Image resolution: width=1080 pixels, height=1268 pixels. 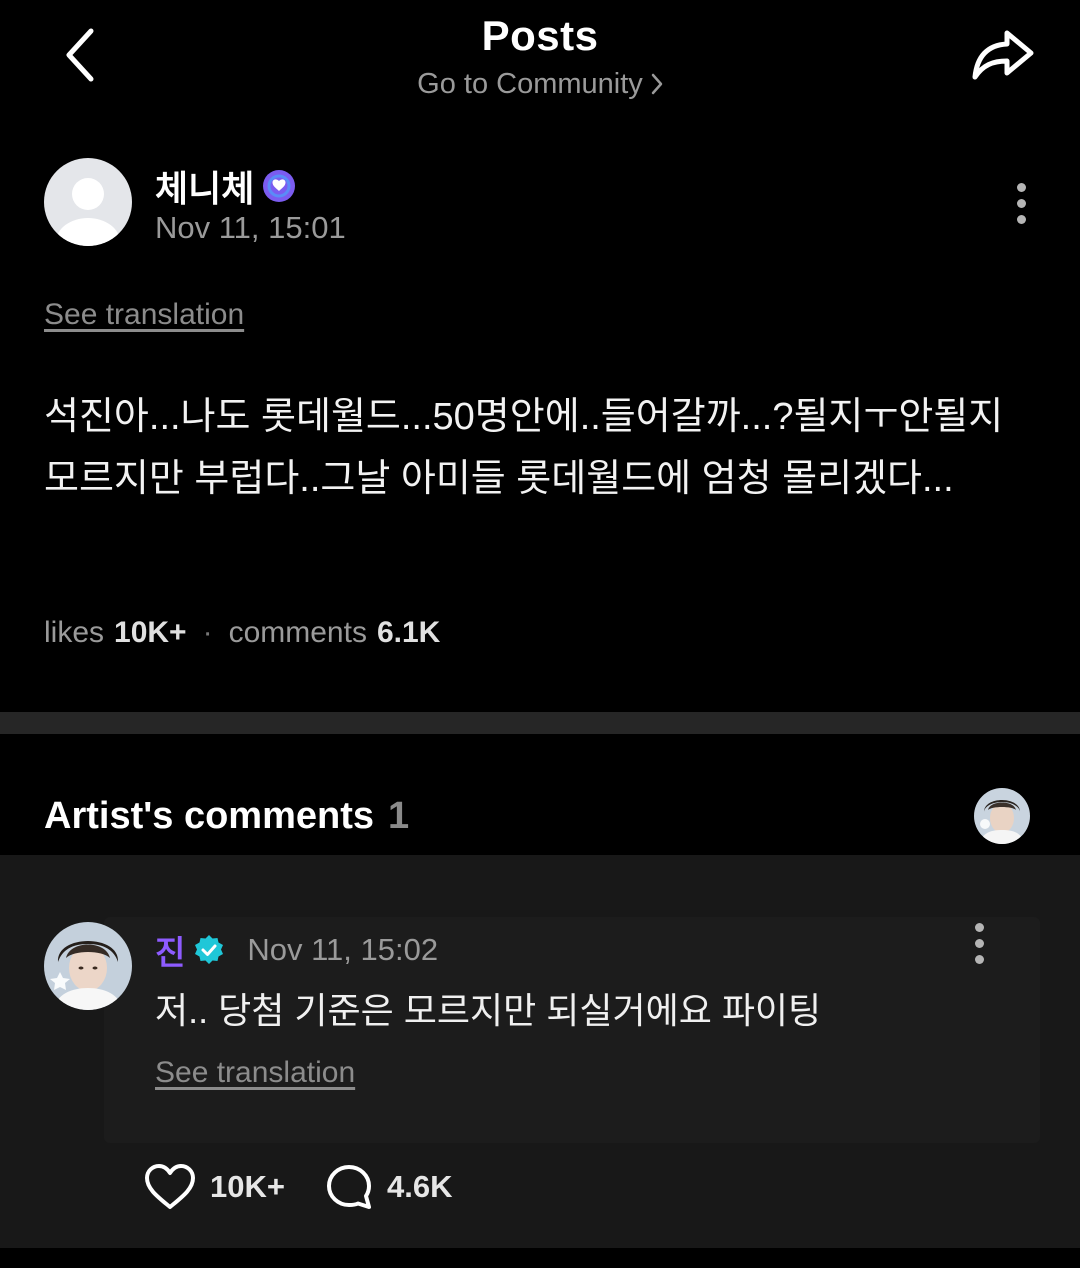 What do you see at coordinates (88, 212) in the screenshot?
I see `default-user-icon` at bounding box center [88, 212].